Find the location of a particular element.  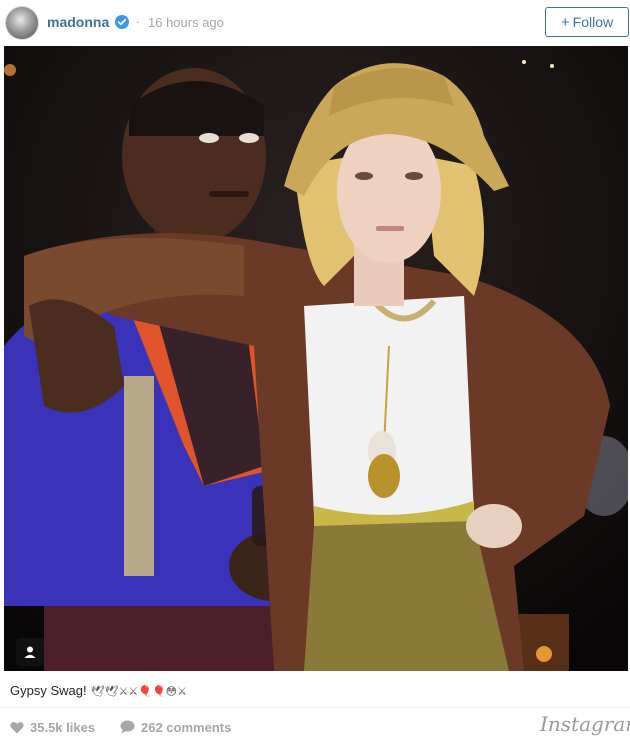

person-tag-icon is located at coordinates (30, 652).